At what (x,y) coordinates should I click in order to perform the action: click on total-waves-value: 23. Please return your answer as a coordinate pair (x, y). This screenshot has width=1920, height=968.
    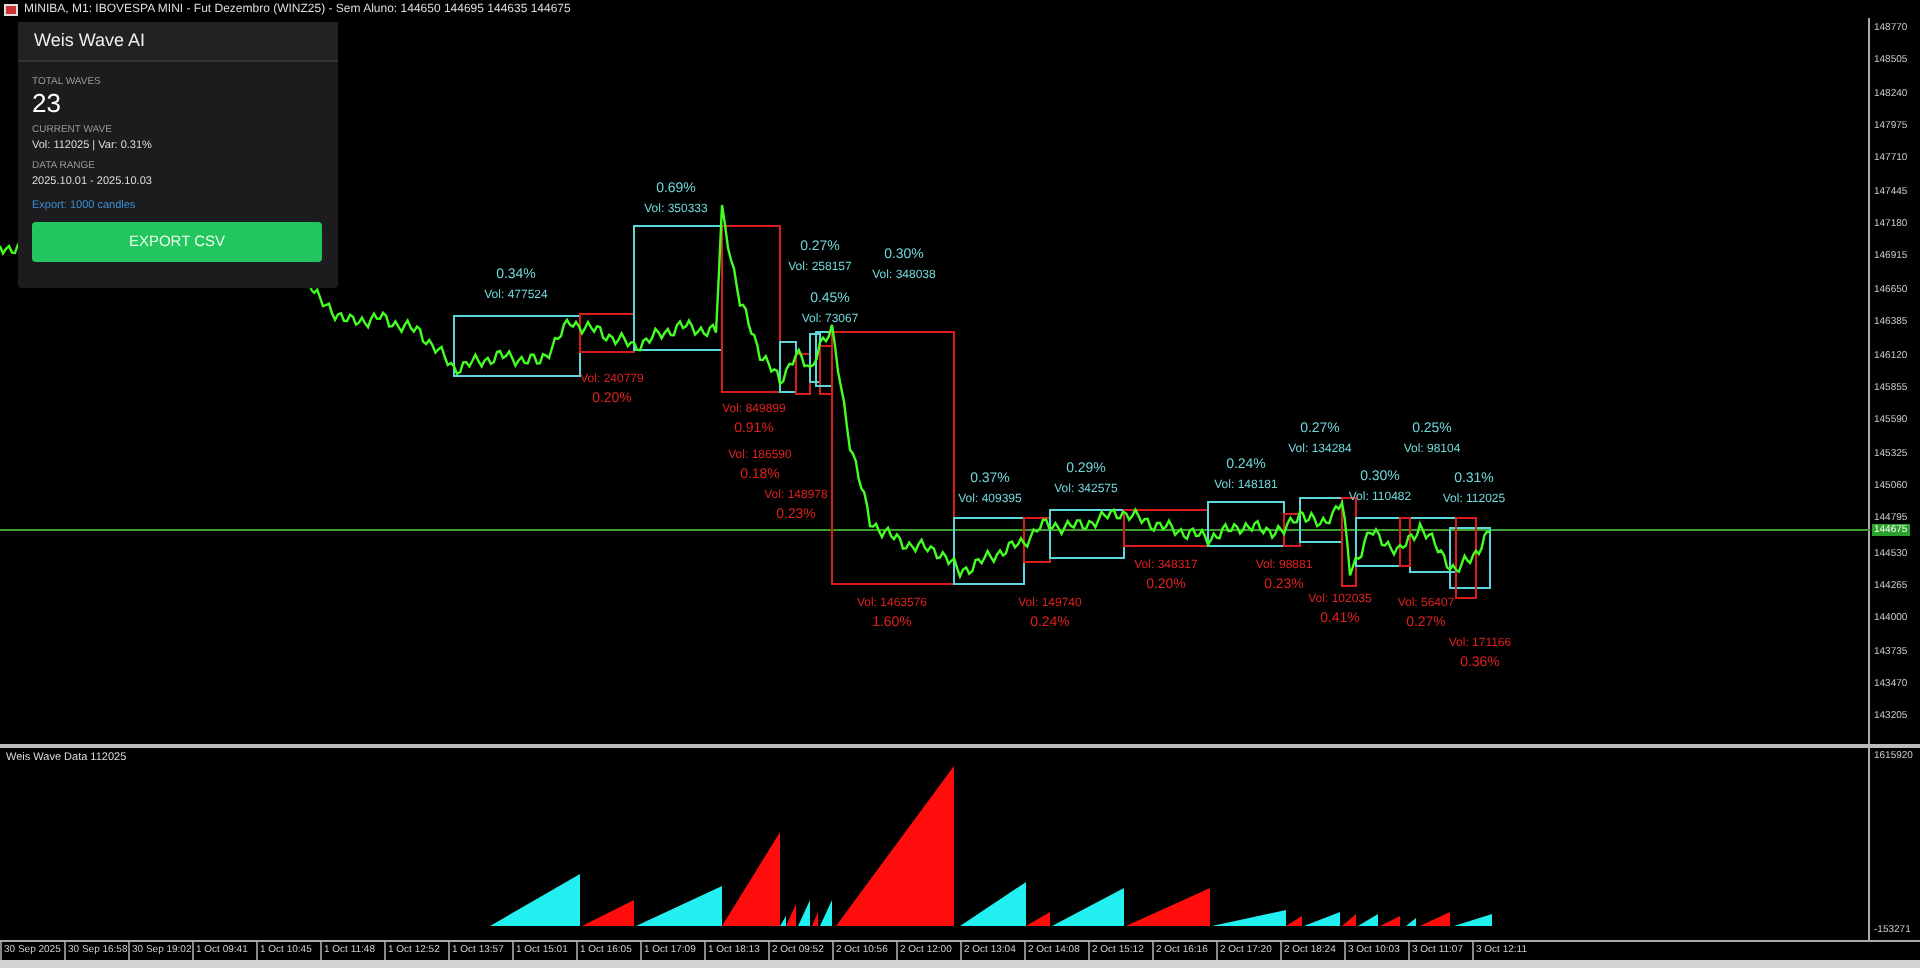
    Looking at the image, I should click on (47, 104).